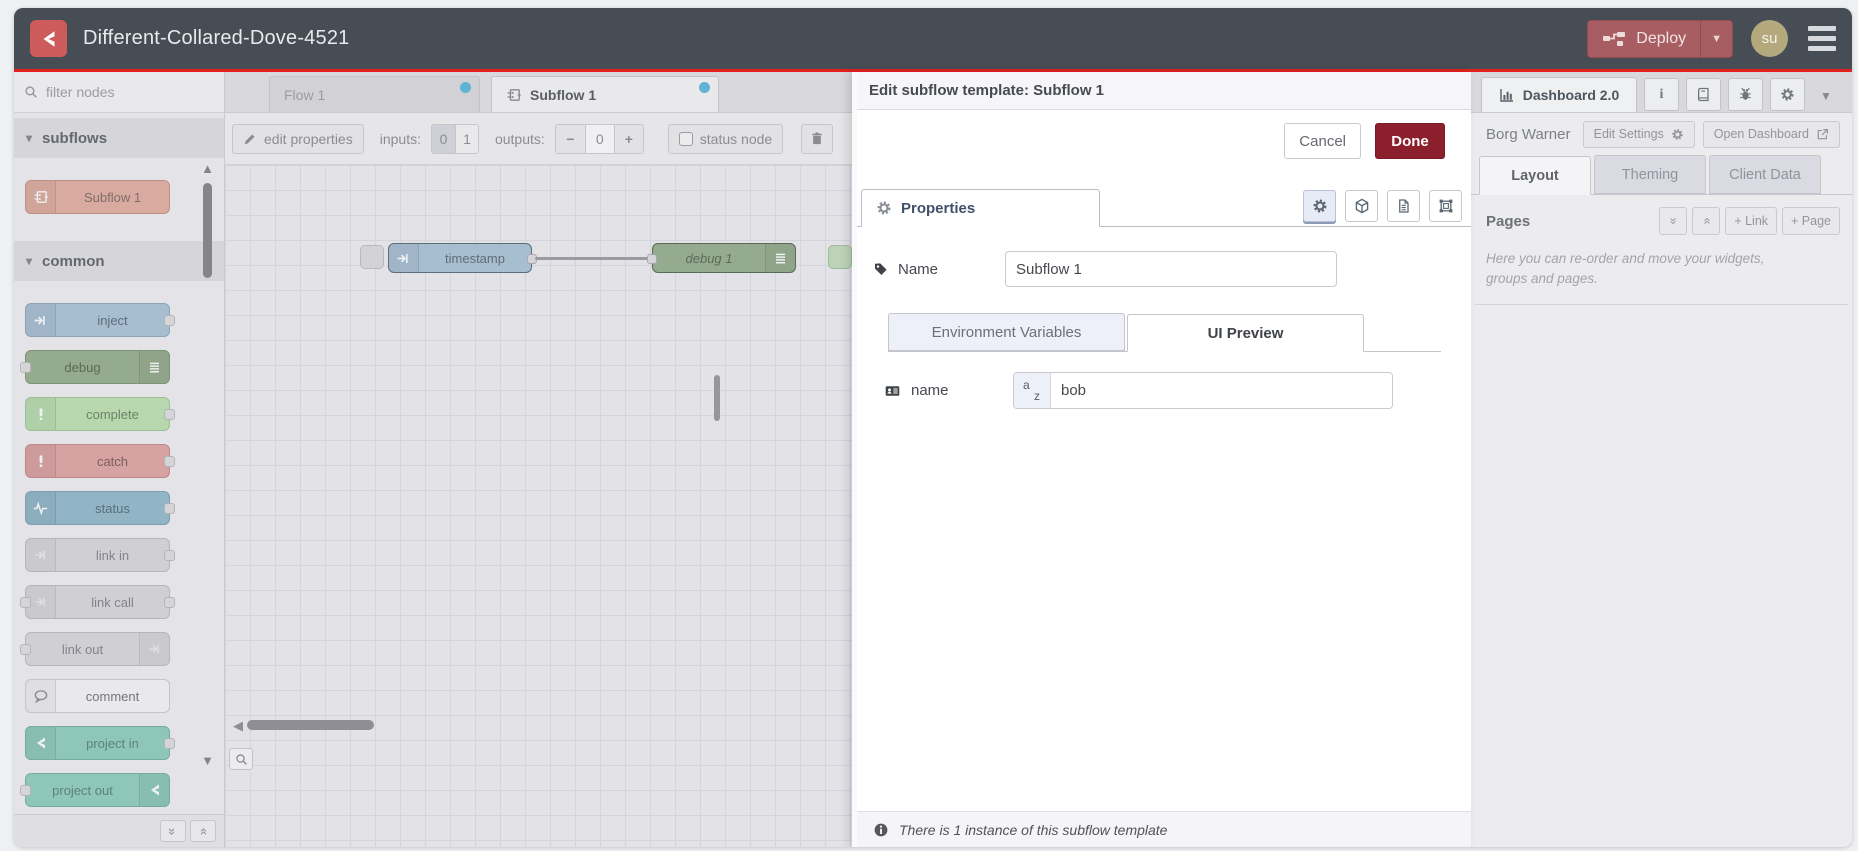 The width and height of the screenshot is (1858, 851). I want to click on deploy-label: Deploy, so click(1661, 38).